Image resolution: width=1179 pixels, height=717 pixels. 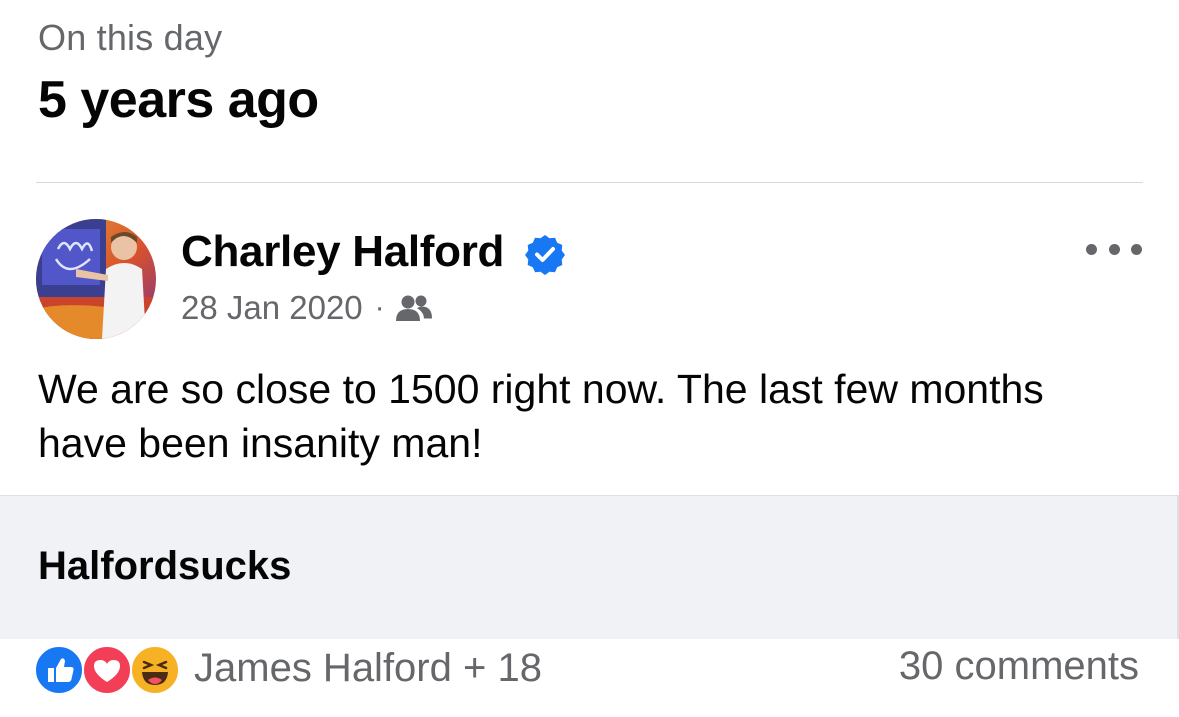 I want to click on friends-icon, so click(x=414, y=308).